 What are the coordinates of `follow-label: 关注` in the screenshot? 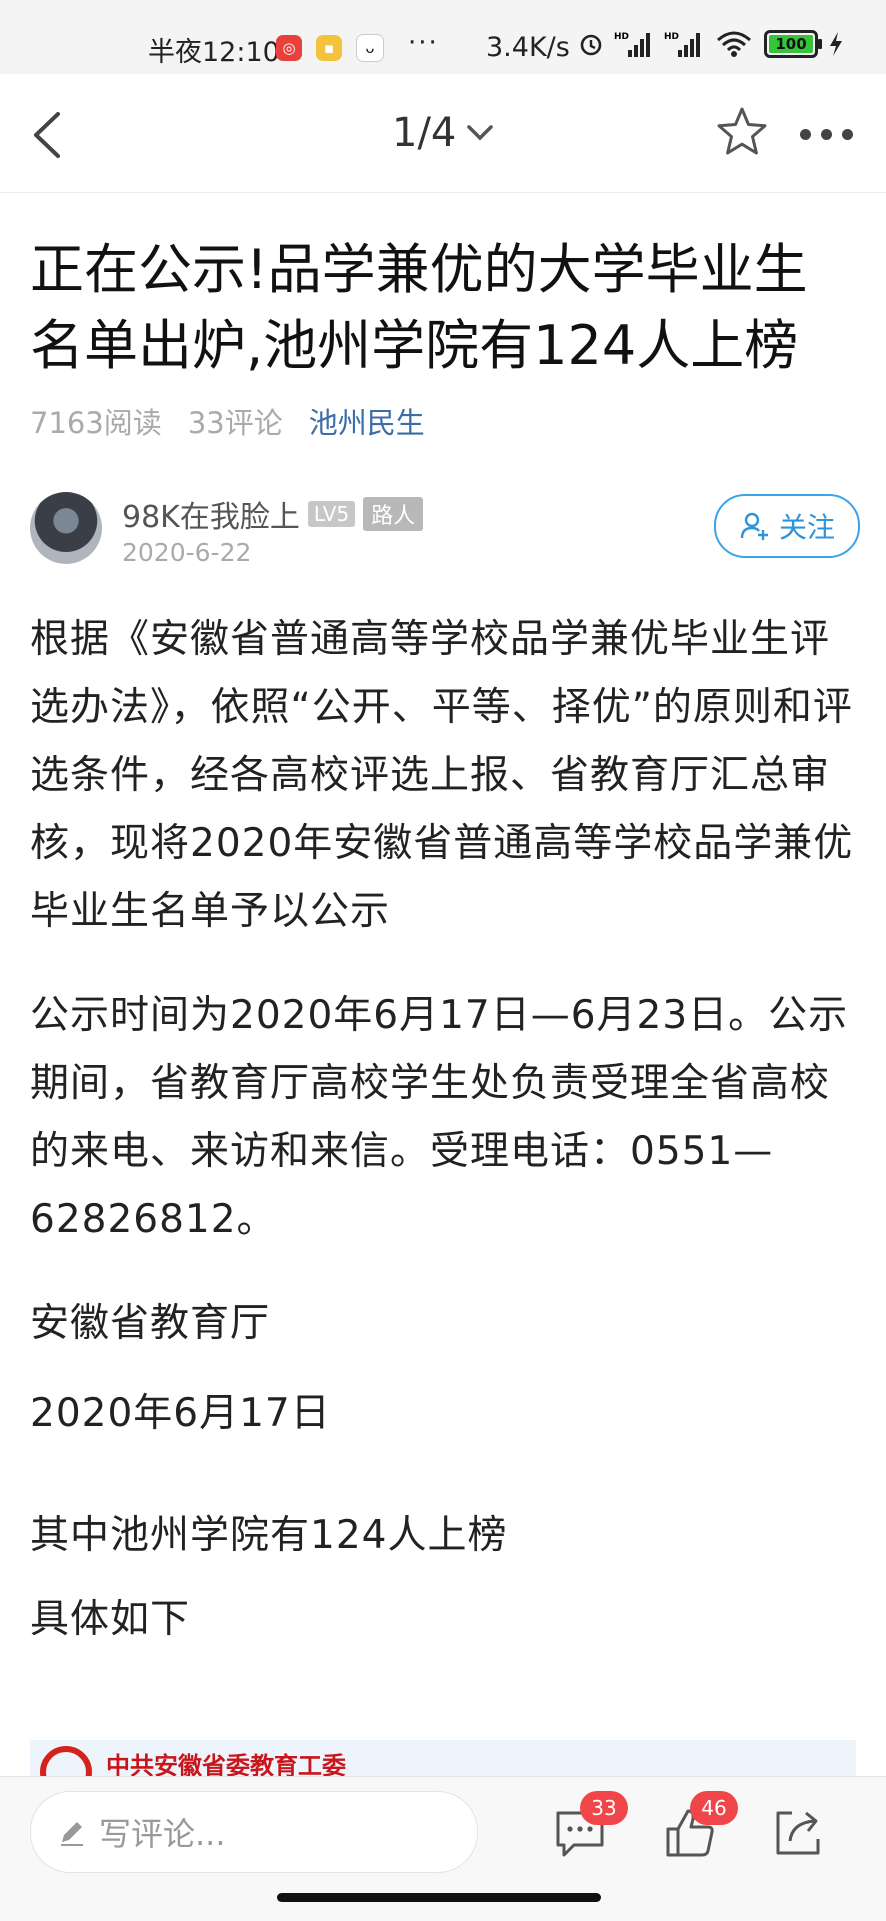 It's located at (806, 527).